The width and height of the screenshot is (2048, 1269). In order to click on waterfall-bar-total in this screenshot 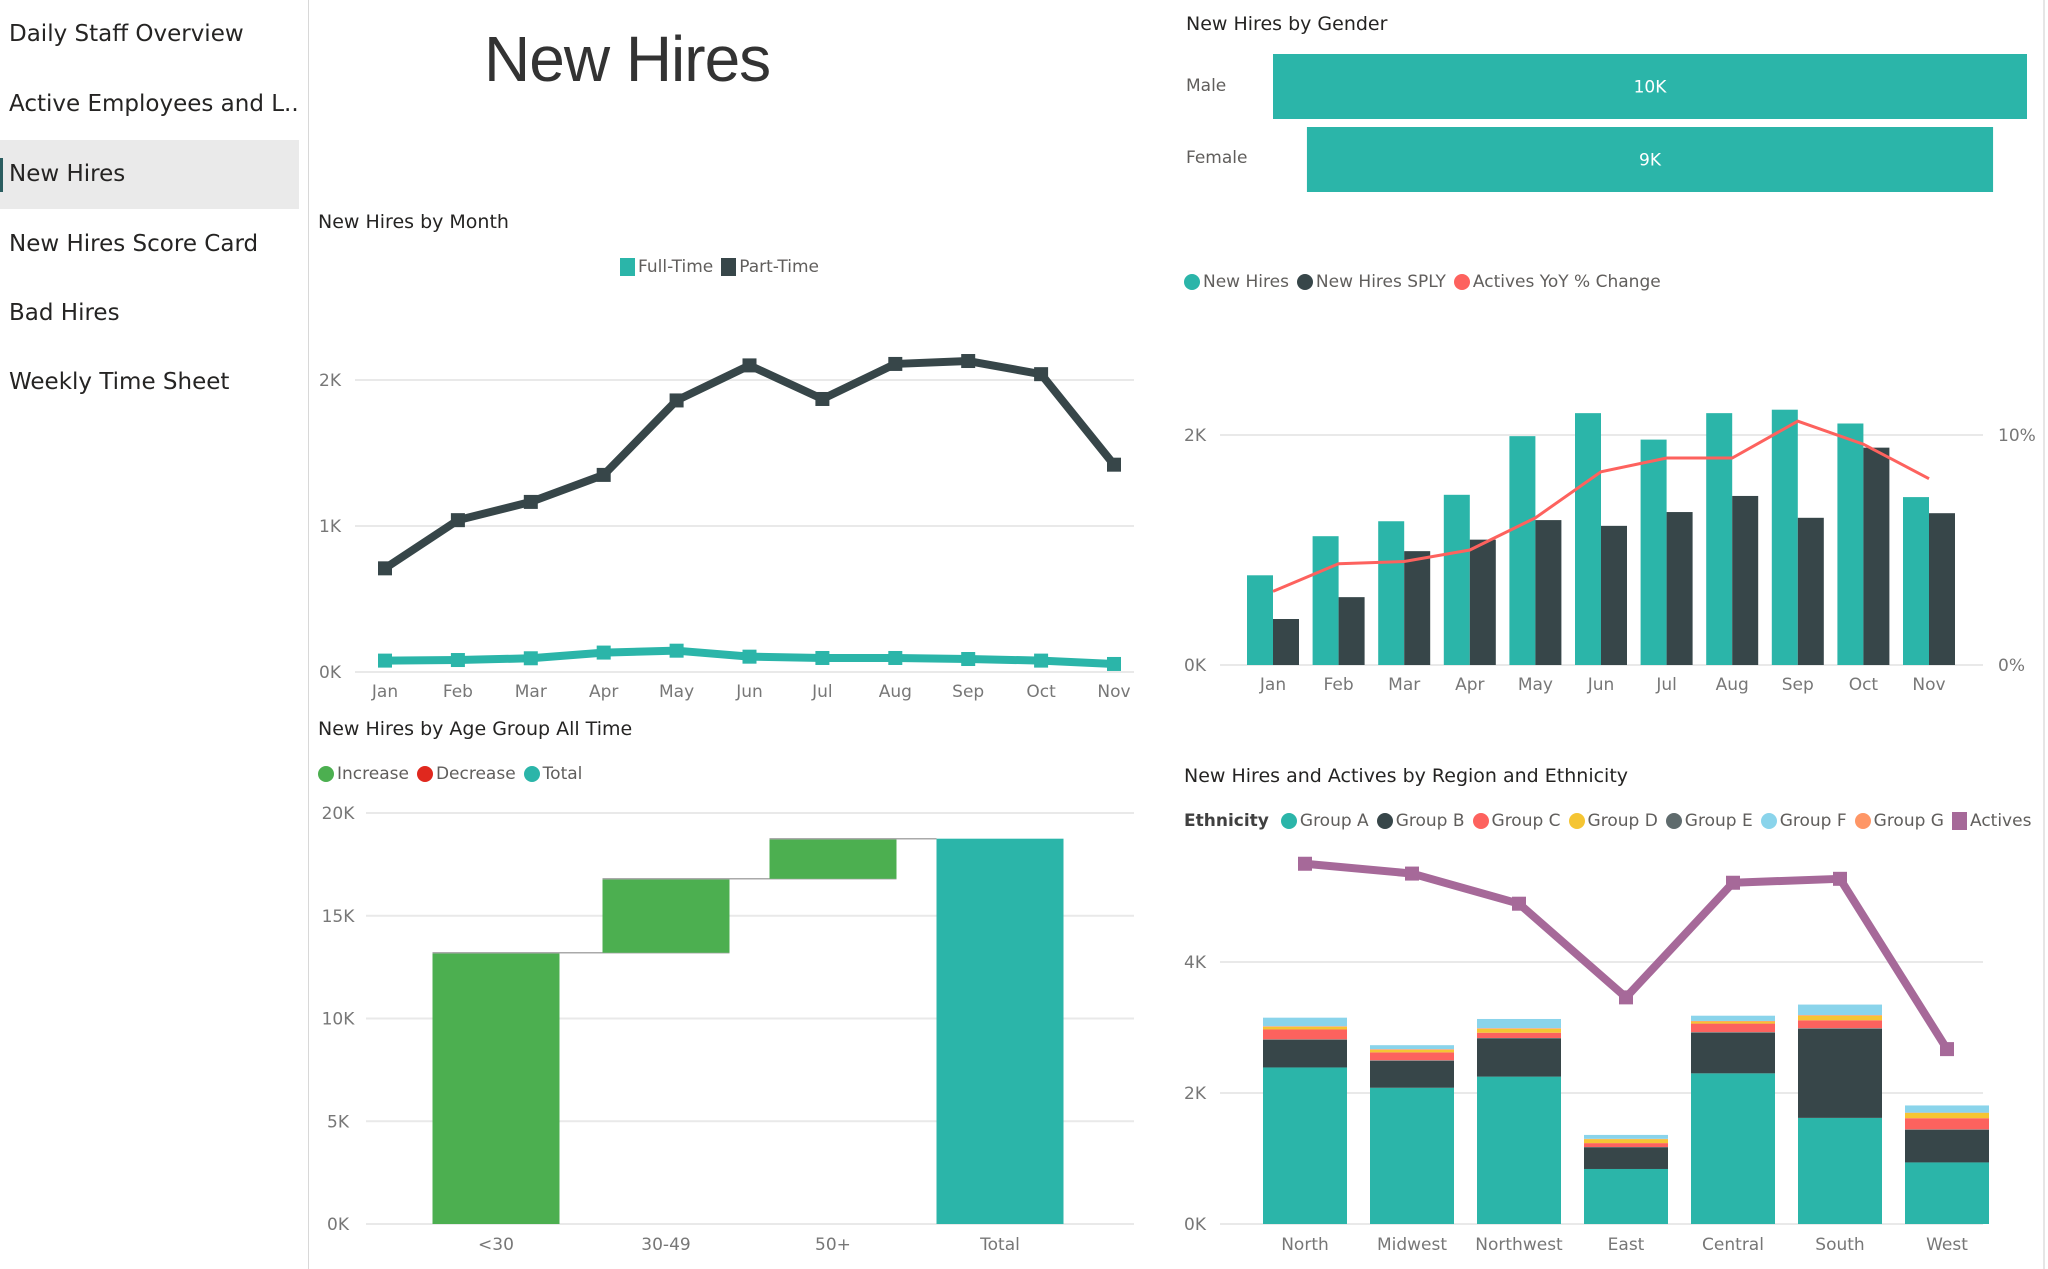, I will do `click(1000, 1031)`.